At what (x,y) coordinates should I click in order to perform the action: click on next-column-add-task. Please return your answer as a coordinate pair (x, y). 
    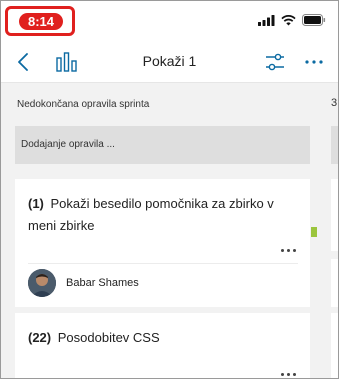
    Looking at the image, I should click on (334, 145).